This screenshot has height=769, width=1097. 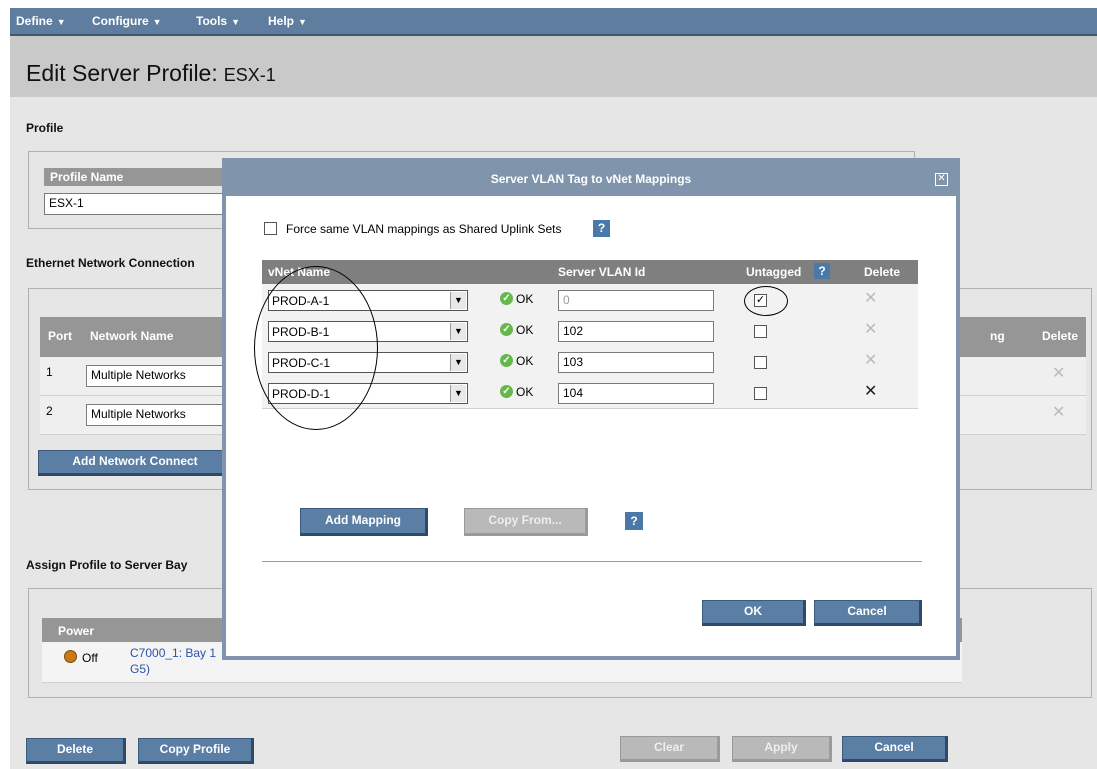 I want to click on page-title-profile: ESX-1, so click(x=249, y=75).